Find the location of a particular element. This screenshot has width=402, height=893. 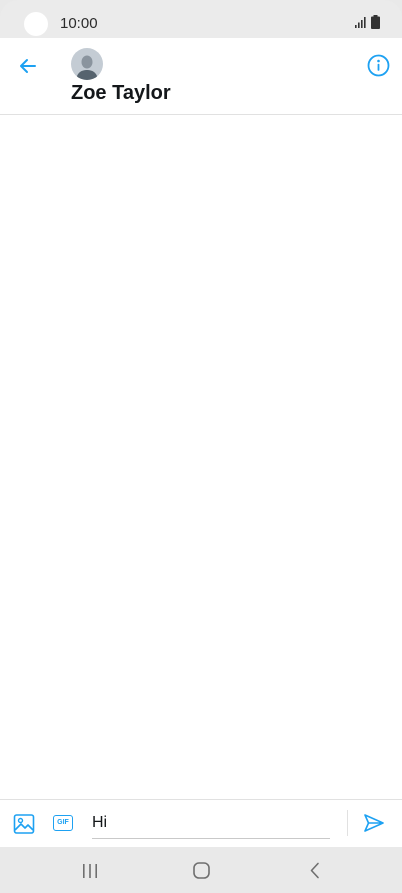

system-navigation-bar is located at coordinates (201, 870).